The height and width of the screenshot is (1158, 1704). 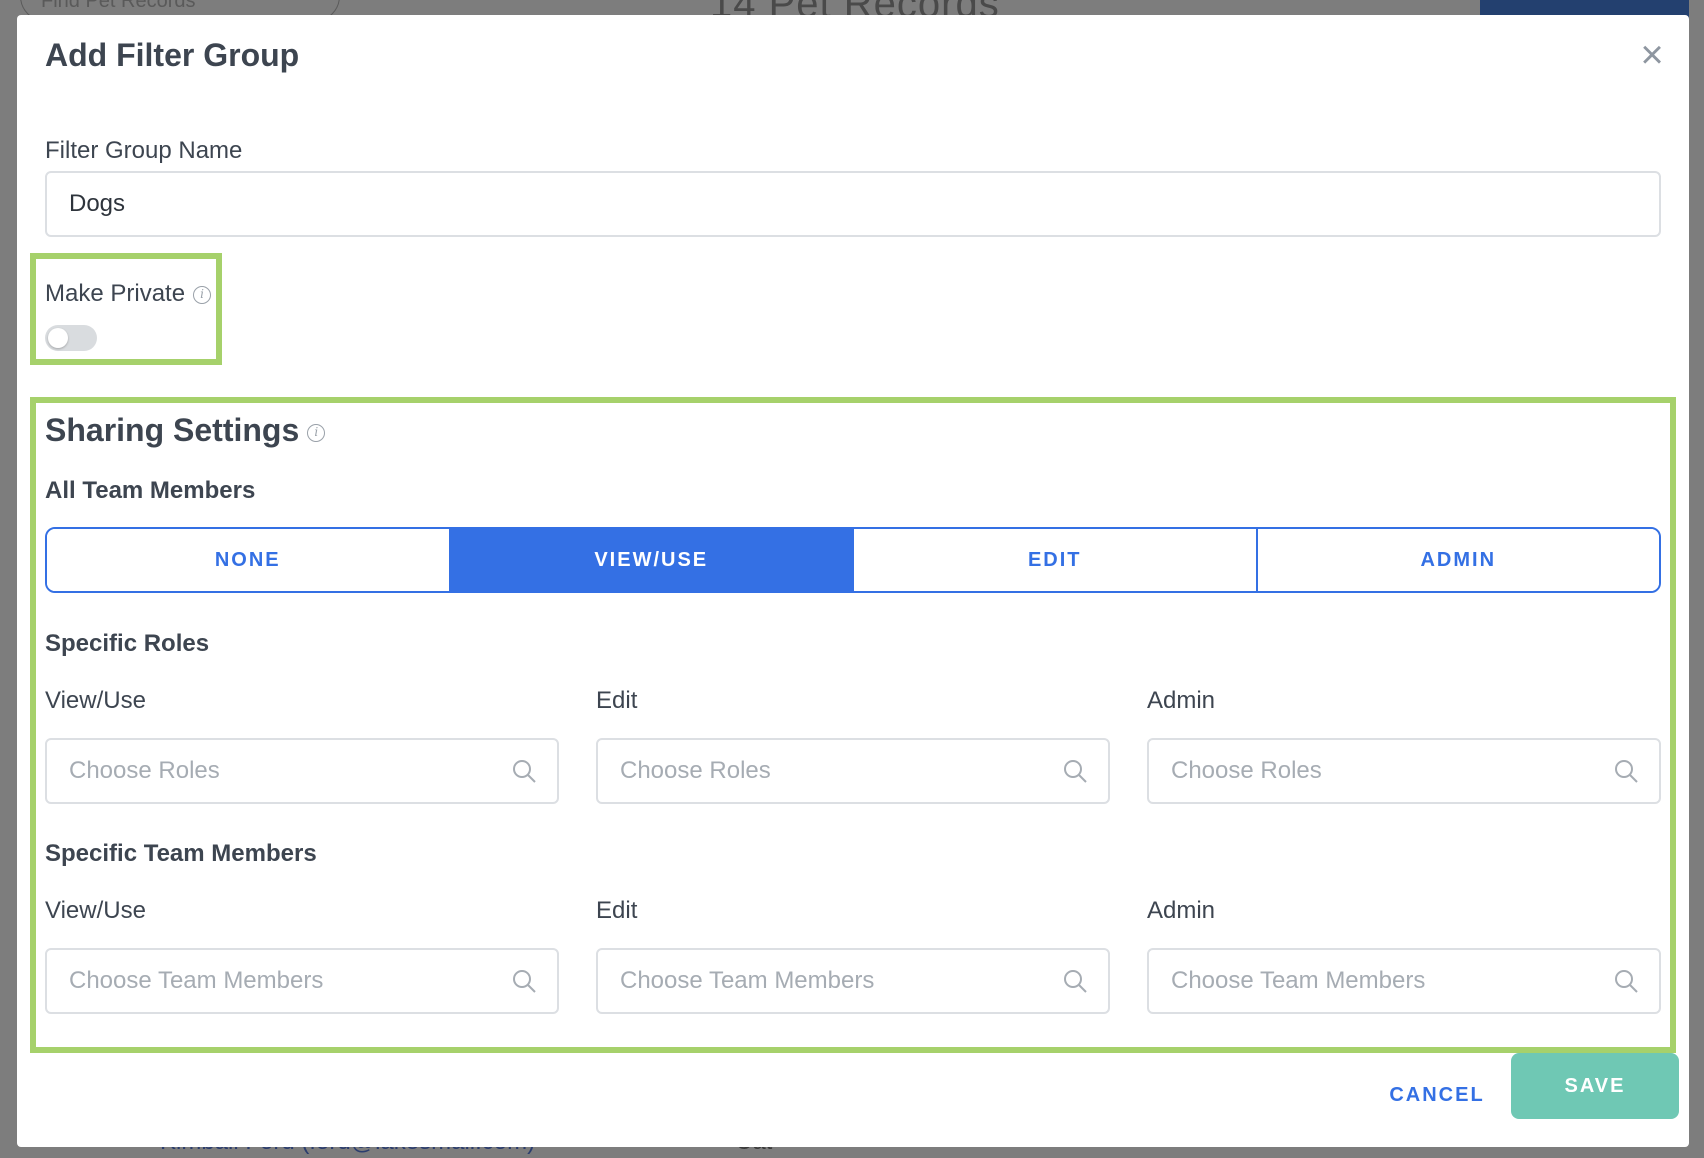 What do you see at coordinates (1652, 55) in the screenshot?
I see `close-icon: ×` at bounding box center [1652, 55].